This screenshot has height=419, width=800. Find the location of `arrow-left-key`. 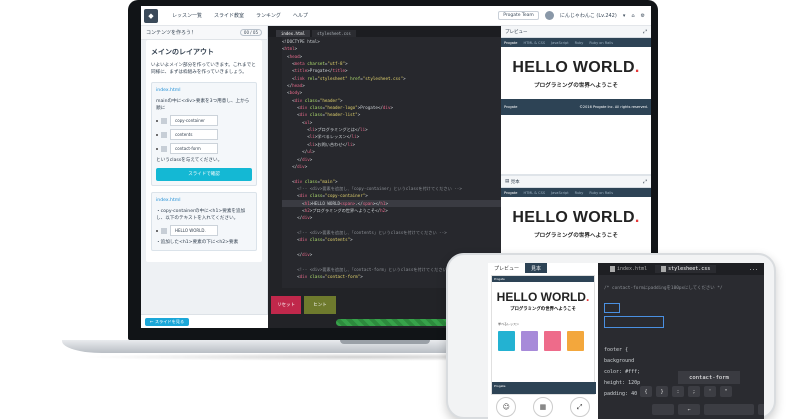

arrow-left-key is located at coordinates (663, 409).